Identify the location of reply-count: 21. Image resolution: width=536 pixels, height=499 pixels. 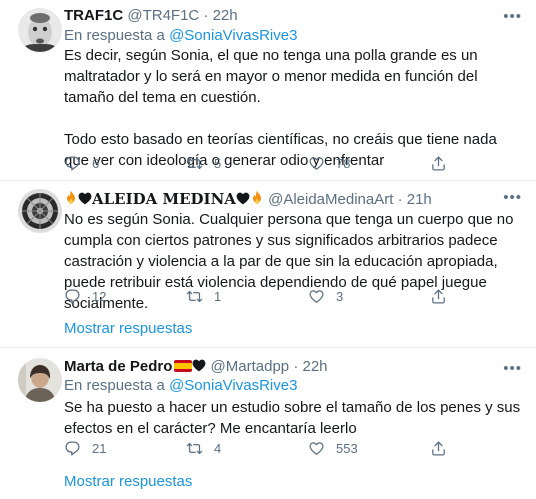
(99, 448).